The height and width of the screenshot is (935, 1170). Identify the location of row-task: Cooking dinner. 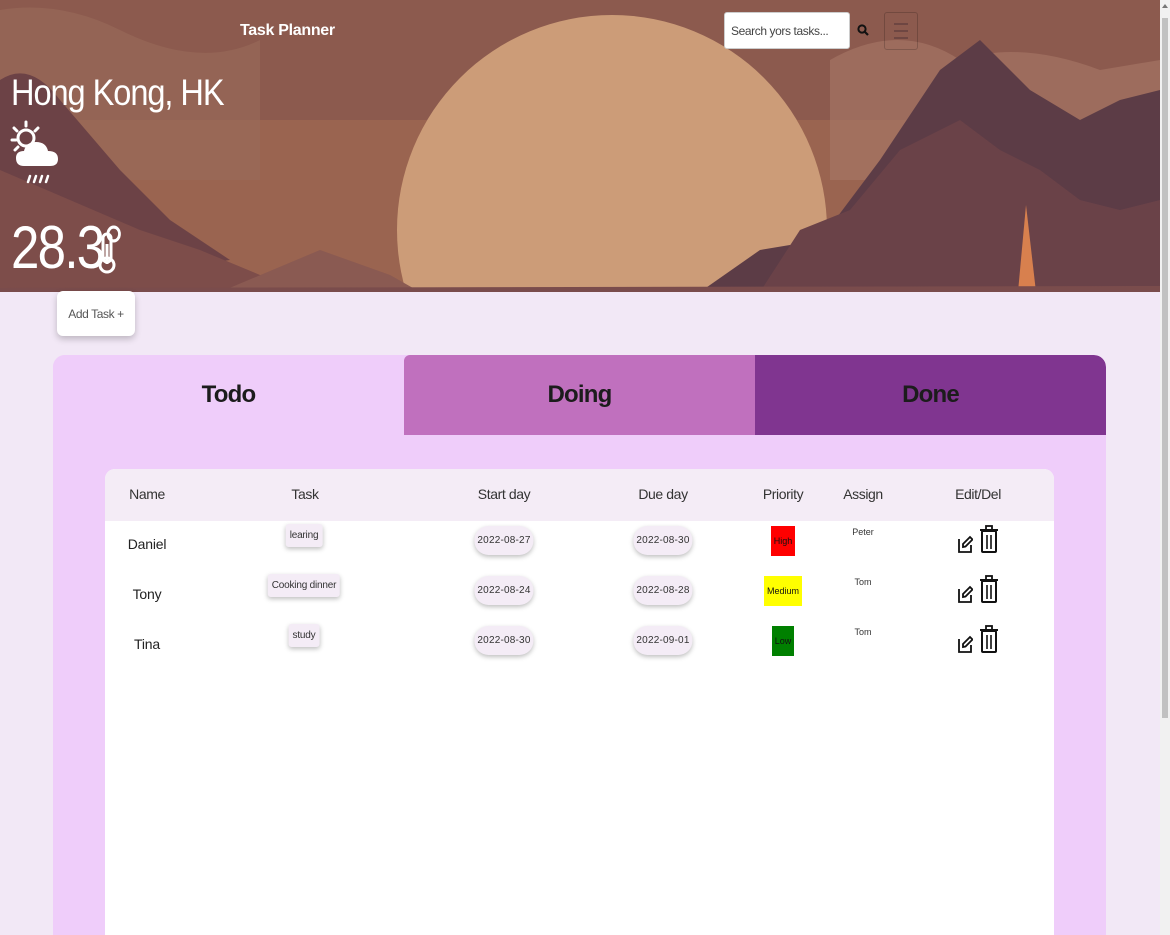
(304, 585).